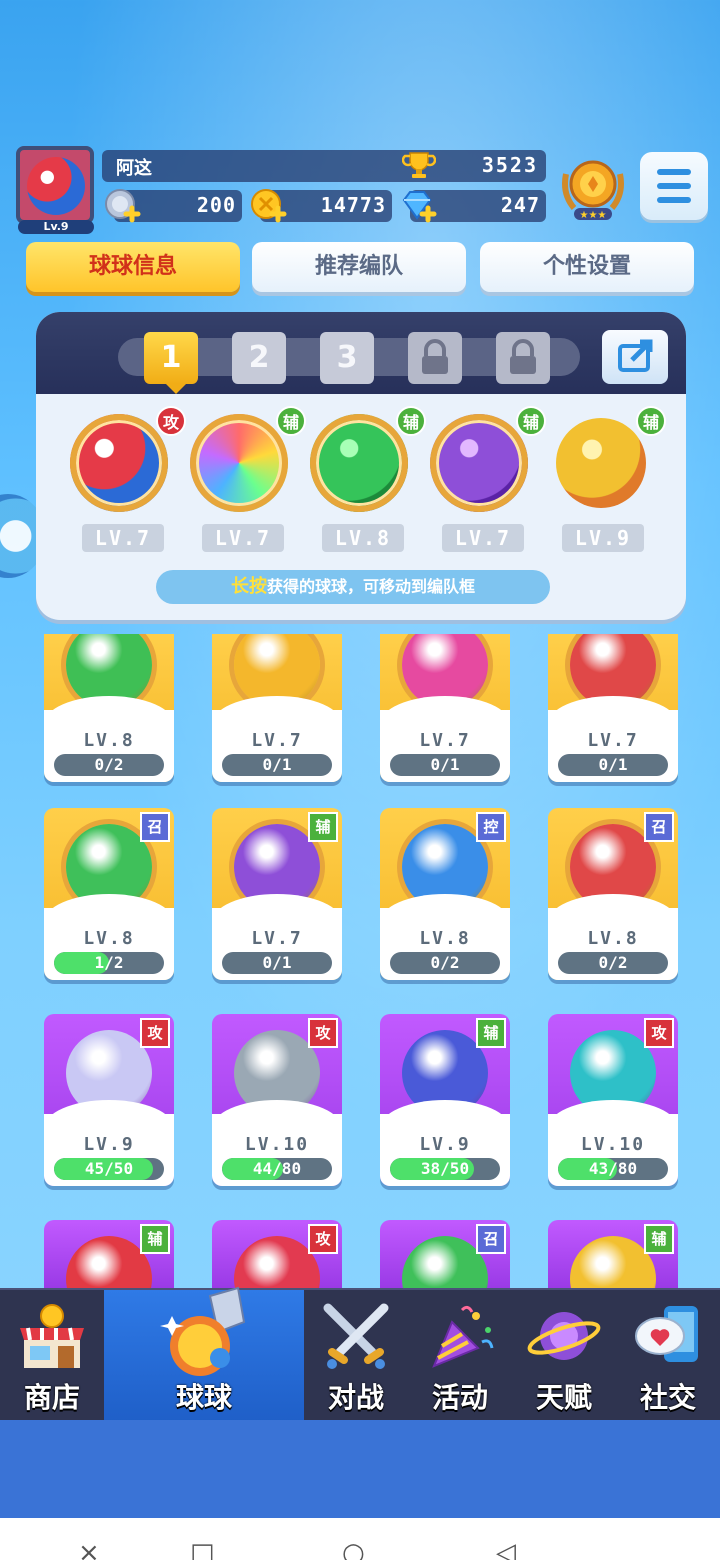  What do you see at coordinates (248, 586) in the screenshot?
I see `hint-highlight: 长按` at bounding box center [248, 586].